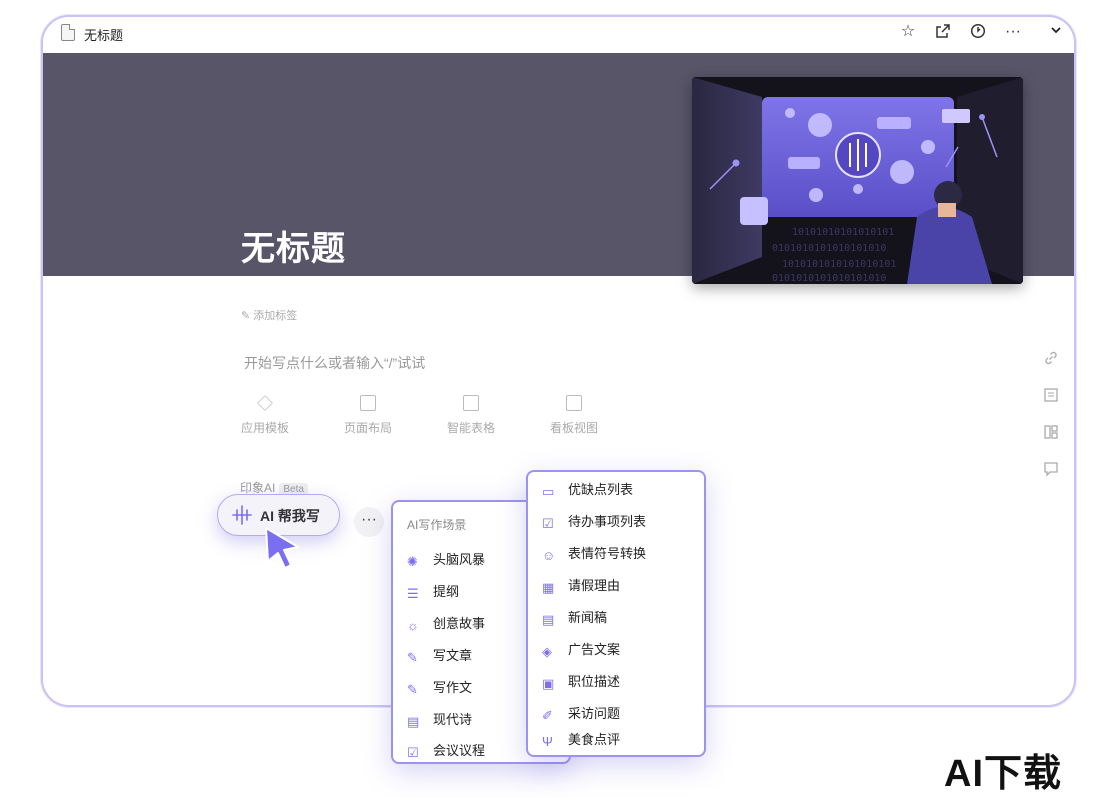 The height and width of the screenshot is (797, 1116). I want to click on add-tag-button: ✎ 添加标签, so click(269, 315).